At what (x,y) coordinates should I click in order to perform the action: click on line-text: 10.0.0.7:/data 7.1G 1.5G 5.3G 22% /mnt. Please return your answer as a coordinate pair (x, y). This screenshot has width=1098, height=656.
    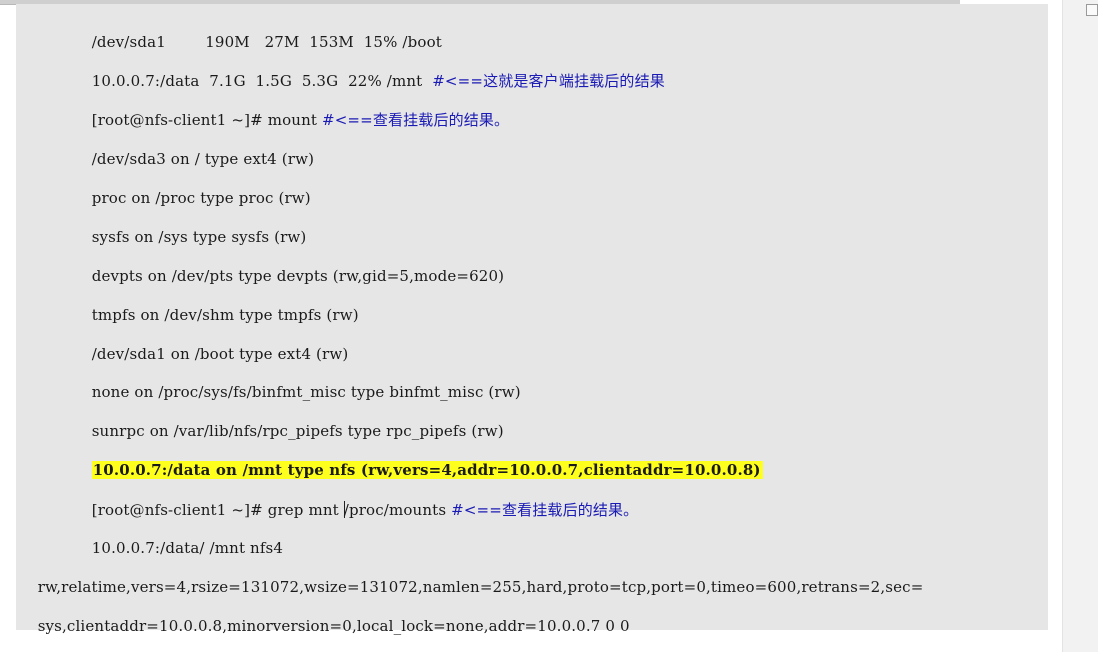
    Looking at the image, I should click on (262, 81).